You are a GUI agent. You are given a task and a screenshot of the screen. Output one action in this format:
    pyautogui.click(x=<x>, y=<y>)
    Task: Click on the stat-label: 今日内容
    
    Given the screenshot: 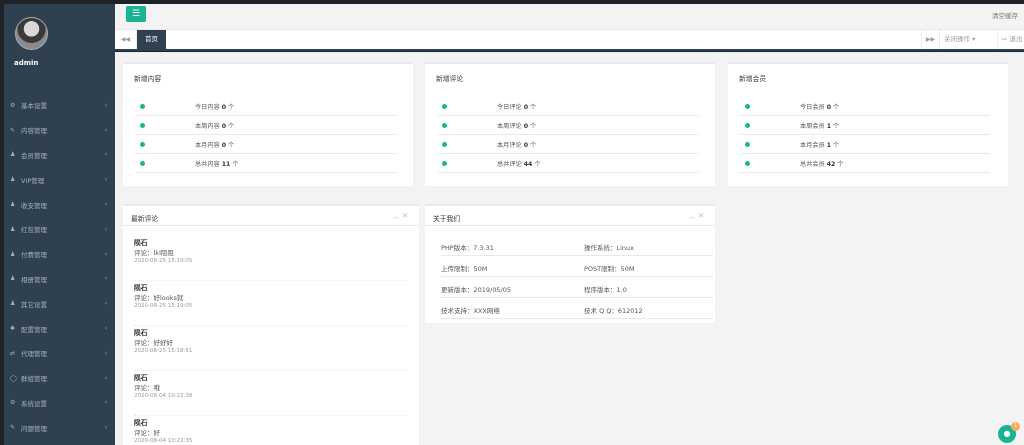 What is the action you would take?
    pyautogui.click(x=207, y=107)
    